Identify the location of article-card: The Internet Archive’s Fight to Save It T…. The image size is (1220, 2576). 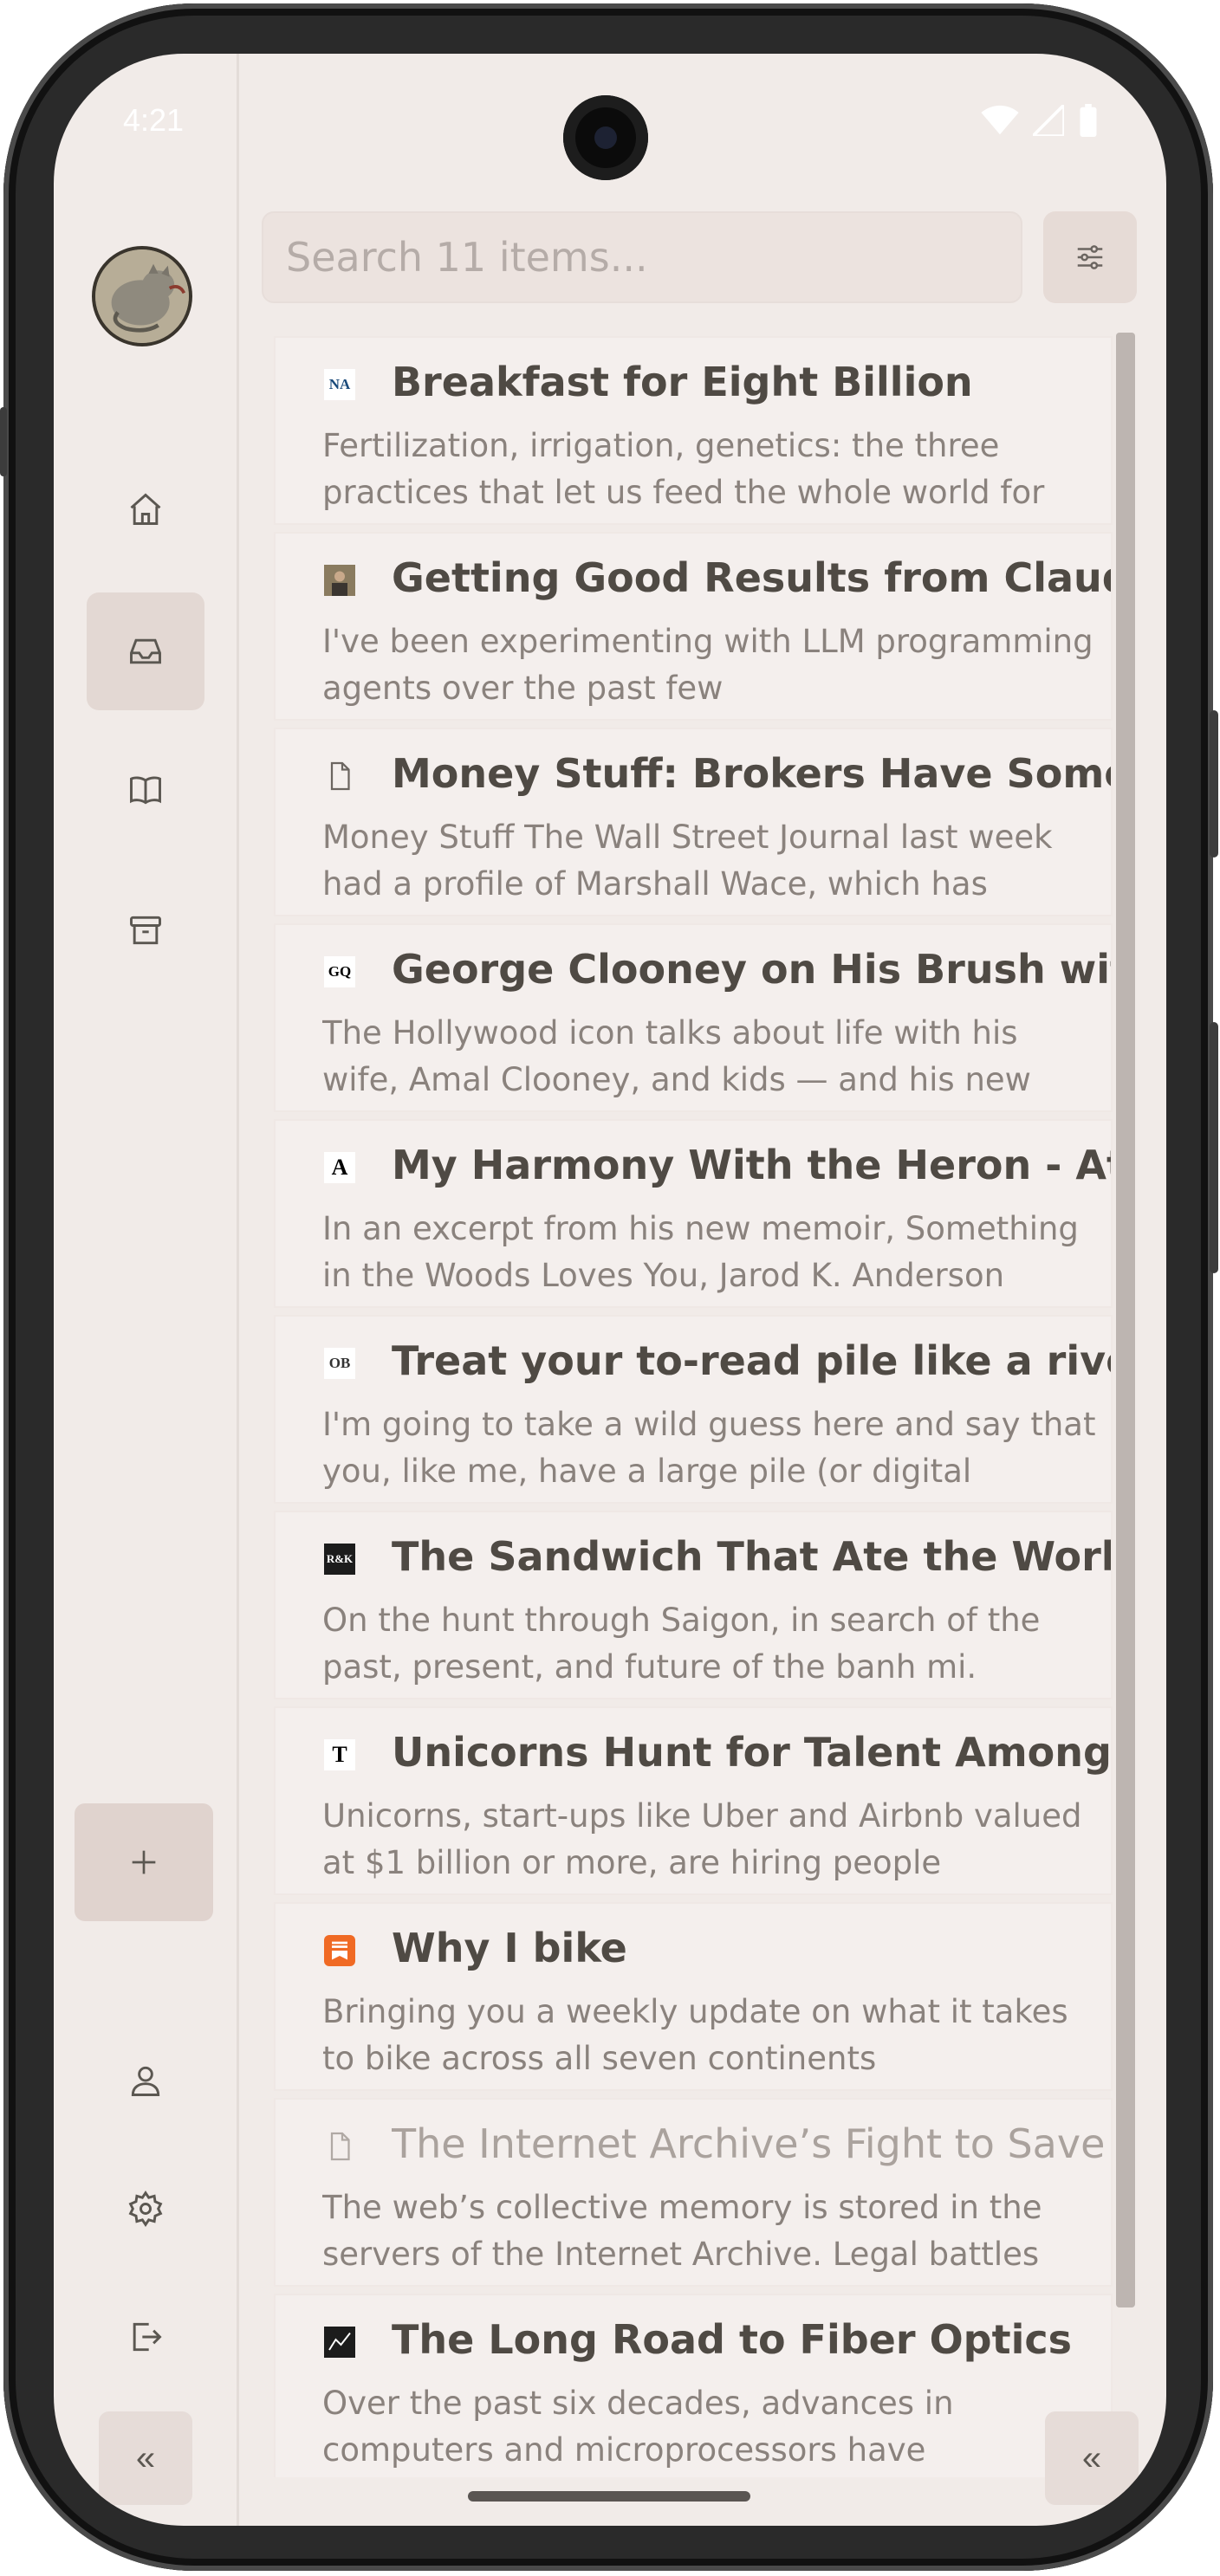
(693, 2192).